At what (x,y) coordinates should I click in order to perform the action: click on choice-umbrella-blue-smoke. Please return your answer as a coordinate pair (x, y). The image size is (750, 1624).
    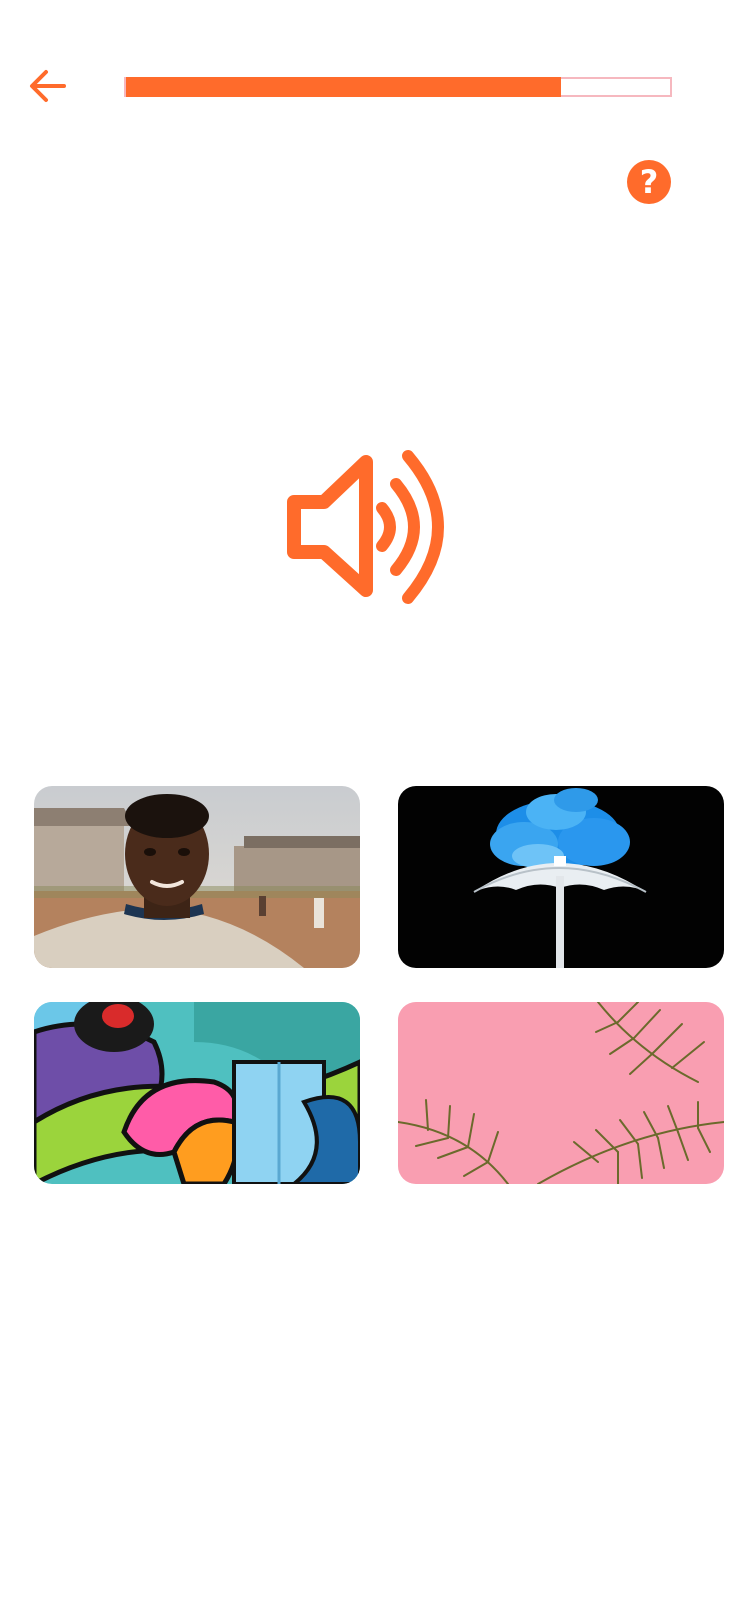
    Looking at the image, I should click on (561, 877).